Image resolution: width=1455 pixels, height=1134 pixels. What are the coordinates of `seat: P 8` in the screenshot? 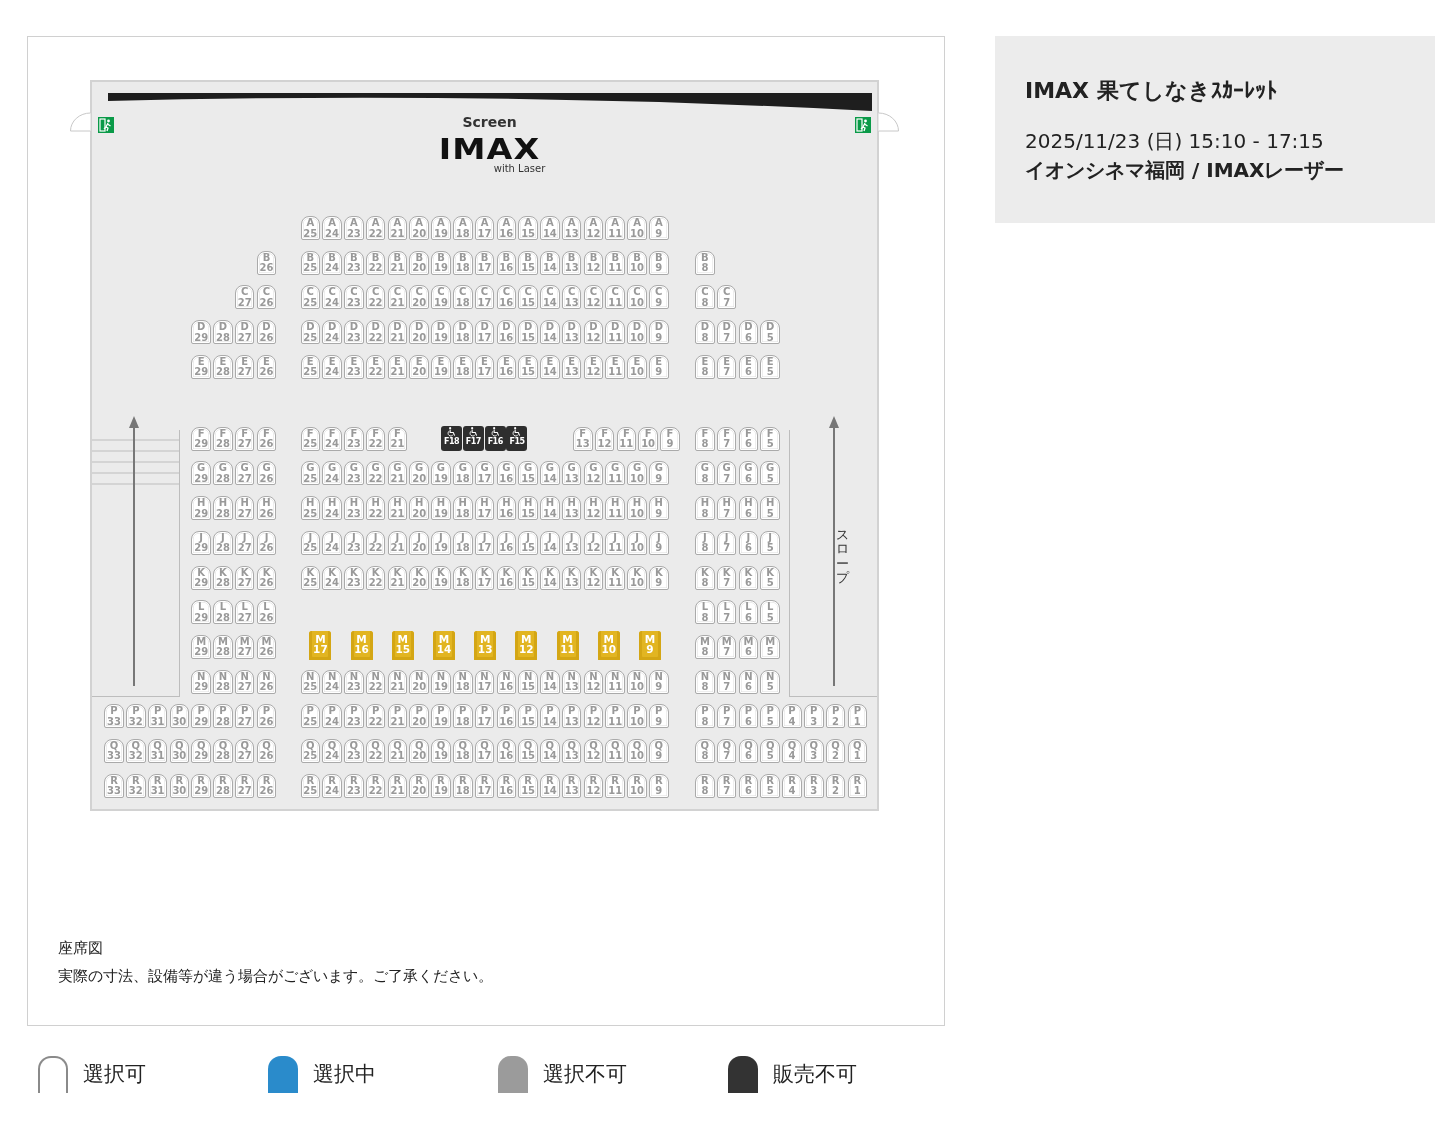 It's located at (705, 716).